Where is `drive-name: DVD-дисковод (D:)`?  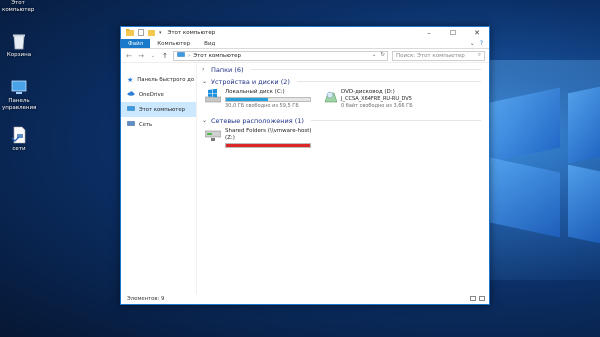 drive-name: DVD-дисковод (D:) is located at coordinates (368, 92).